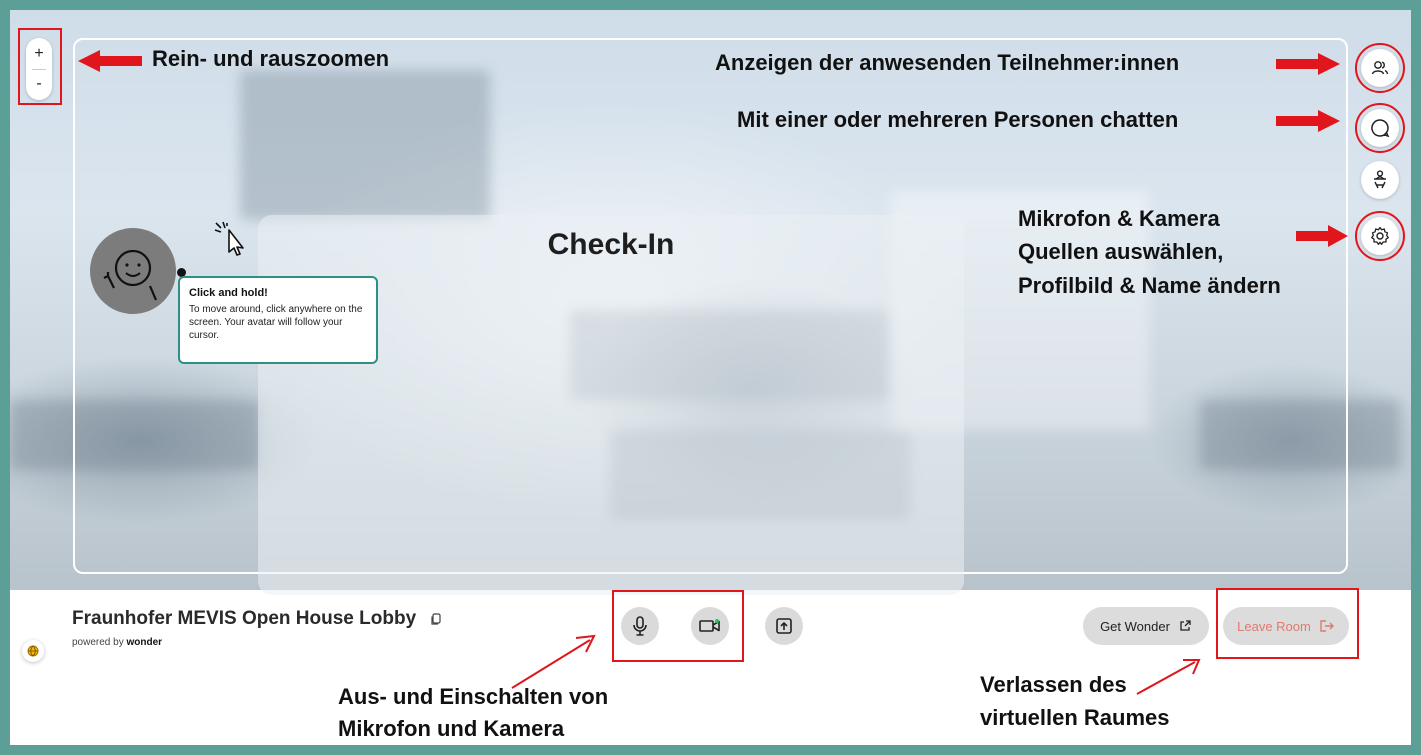  I want to click on room-title: Fraunhofer MEVIS Open House Lobby, so click(257, 619).